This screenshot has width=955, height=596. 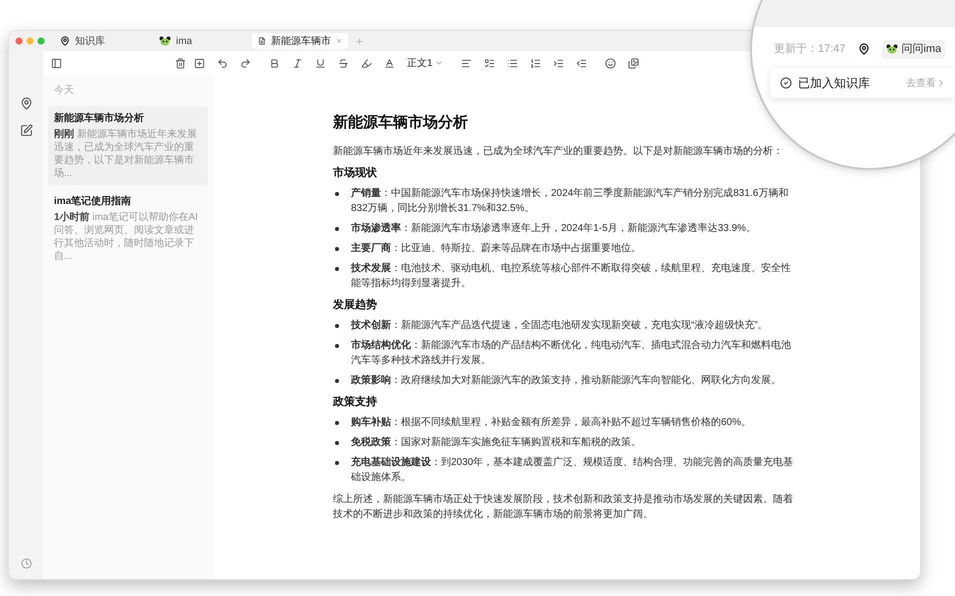 What do you see at coordinates (300, 41) in the screenshot?
I see `browser-tab: 新能源车辆市` at bounding box center [300, 41].